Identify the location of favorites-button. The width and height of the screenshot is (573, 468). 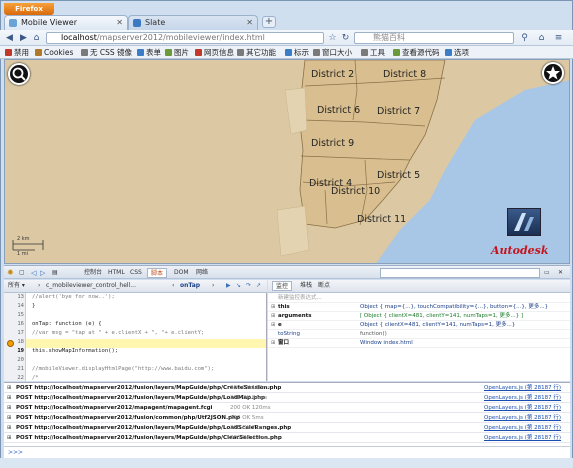
(553, 73).